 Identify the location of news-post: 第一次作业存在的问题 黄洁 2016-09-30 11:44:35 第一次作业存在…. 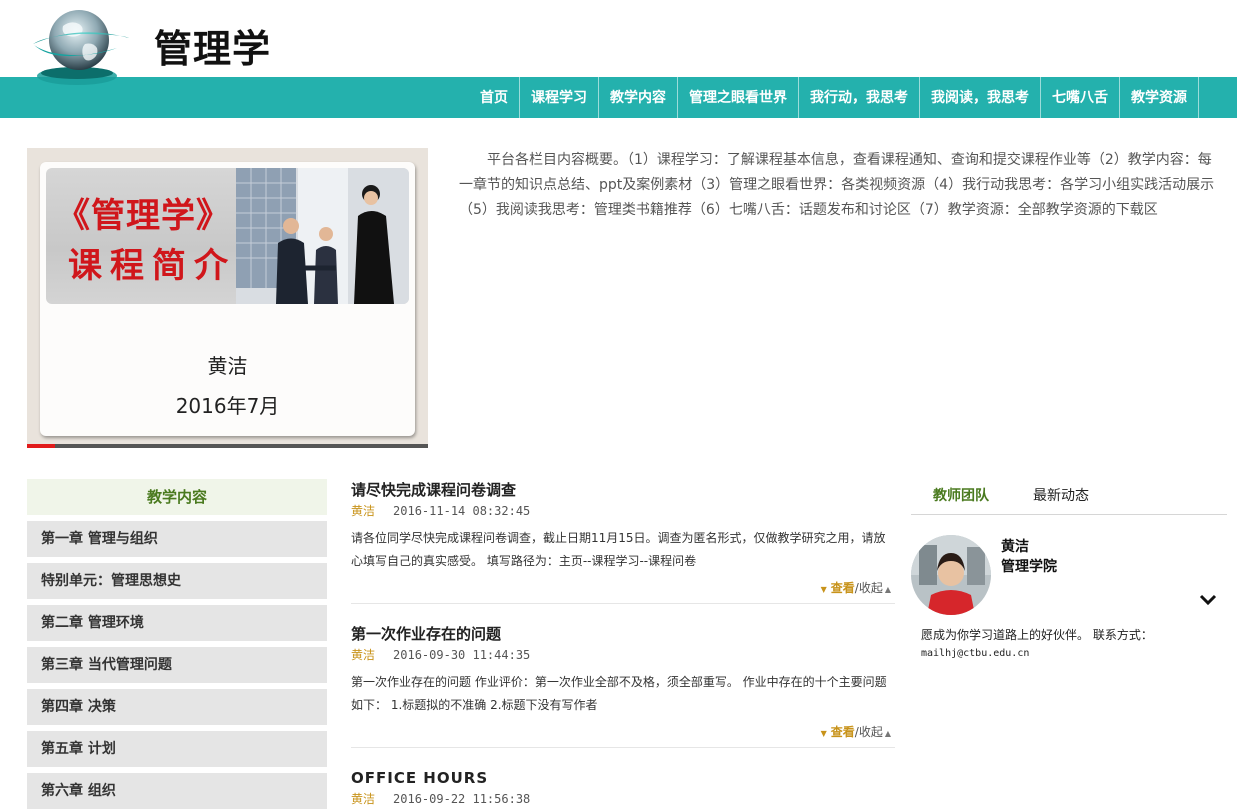
(623, 686).